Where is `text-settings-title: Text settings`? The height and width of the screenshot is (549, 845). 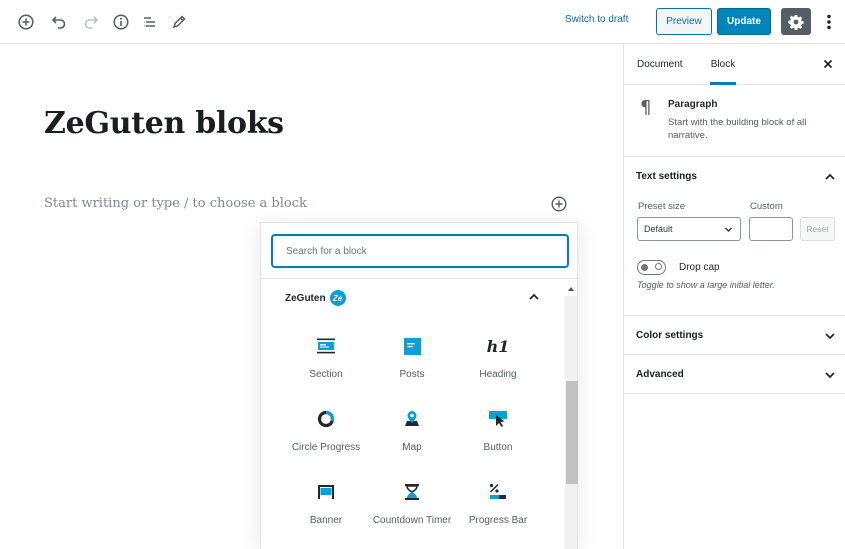 text-settings-title: Text settings is located at coordinates (666, 176).